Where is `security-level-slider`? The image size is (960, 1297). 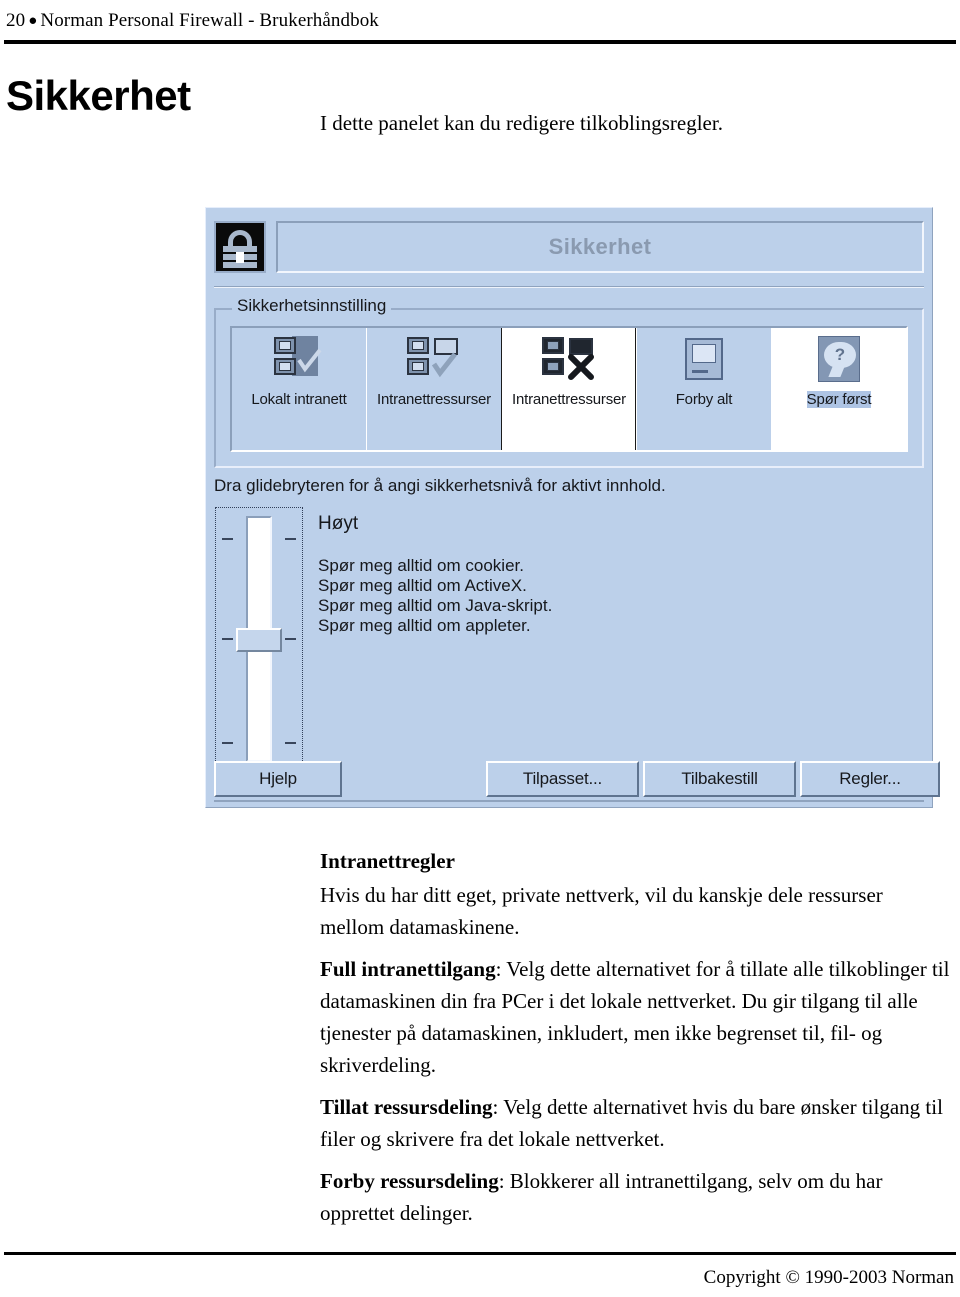
security-level-slider is located at coordinates (259, 639).